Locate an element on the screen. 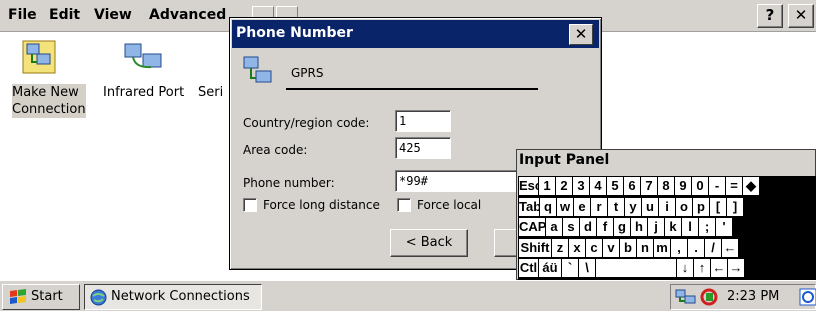 The image size is (816, 314). help-button: ? is located at coordinates (770, 16).